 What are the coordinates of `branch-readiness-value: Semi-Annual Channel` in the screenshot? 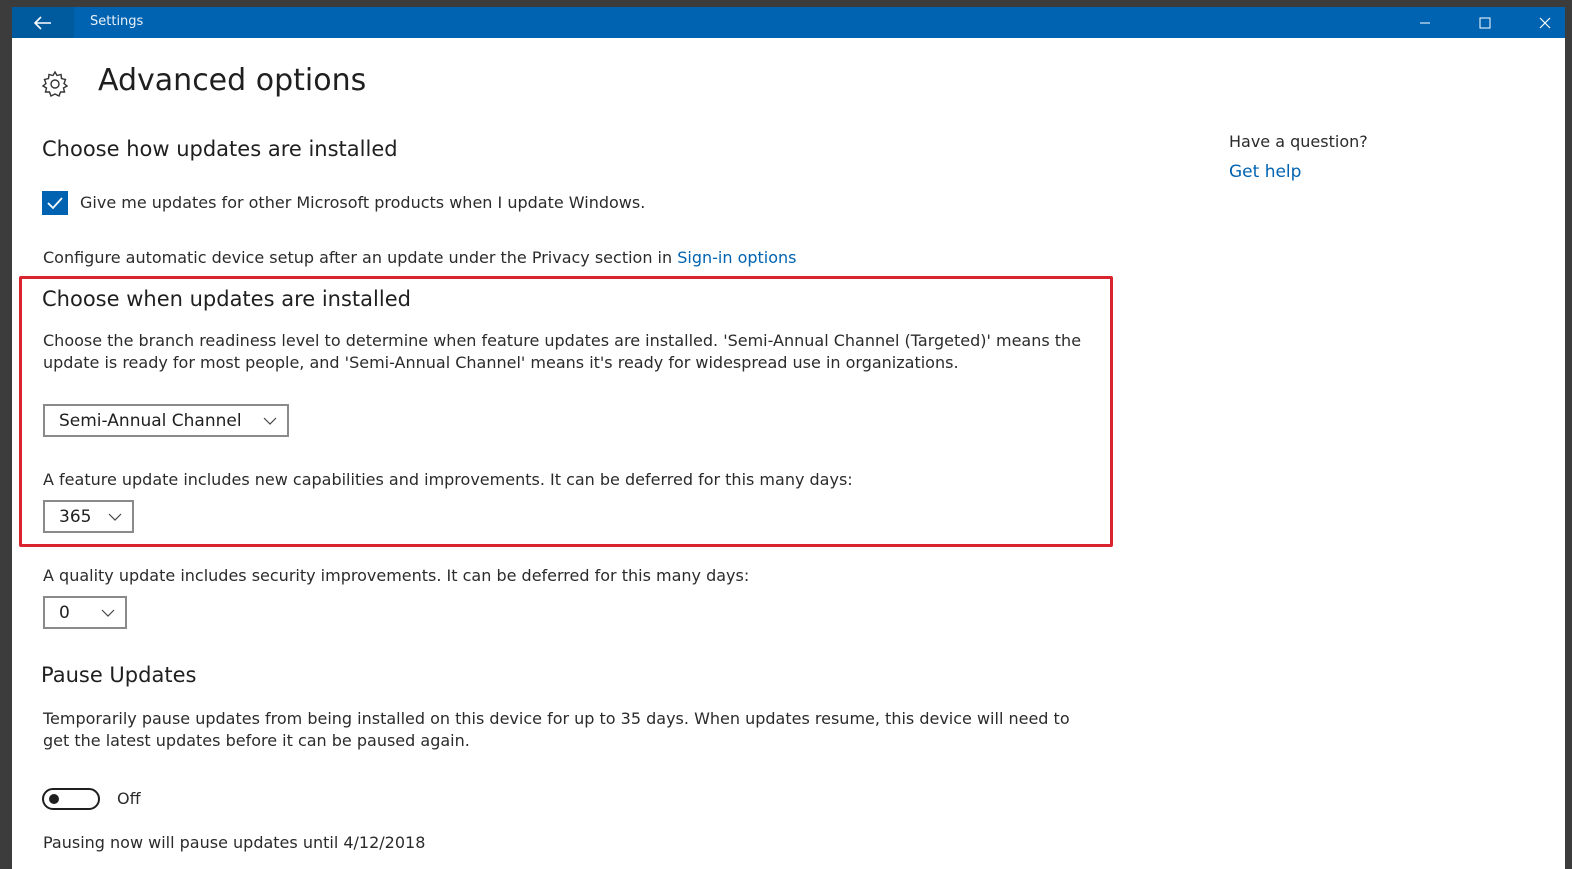 It's located at (150, 420).